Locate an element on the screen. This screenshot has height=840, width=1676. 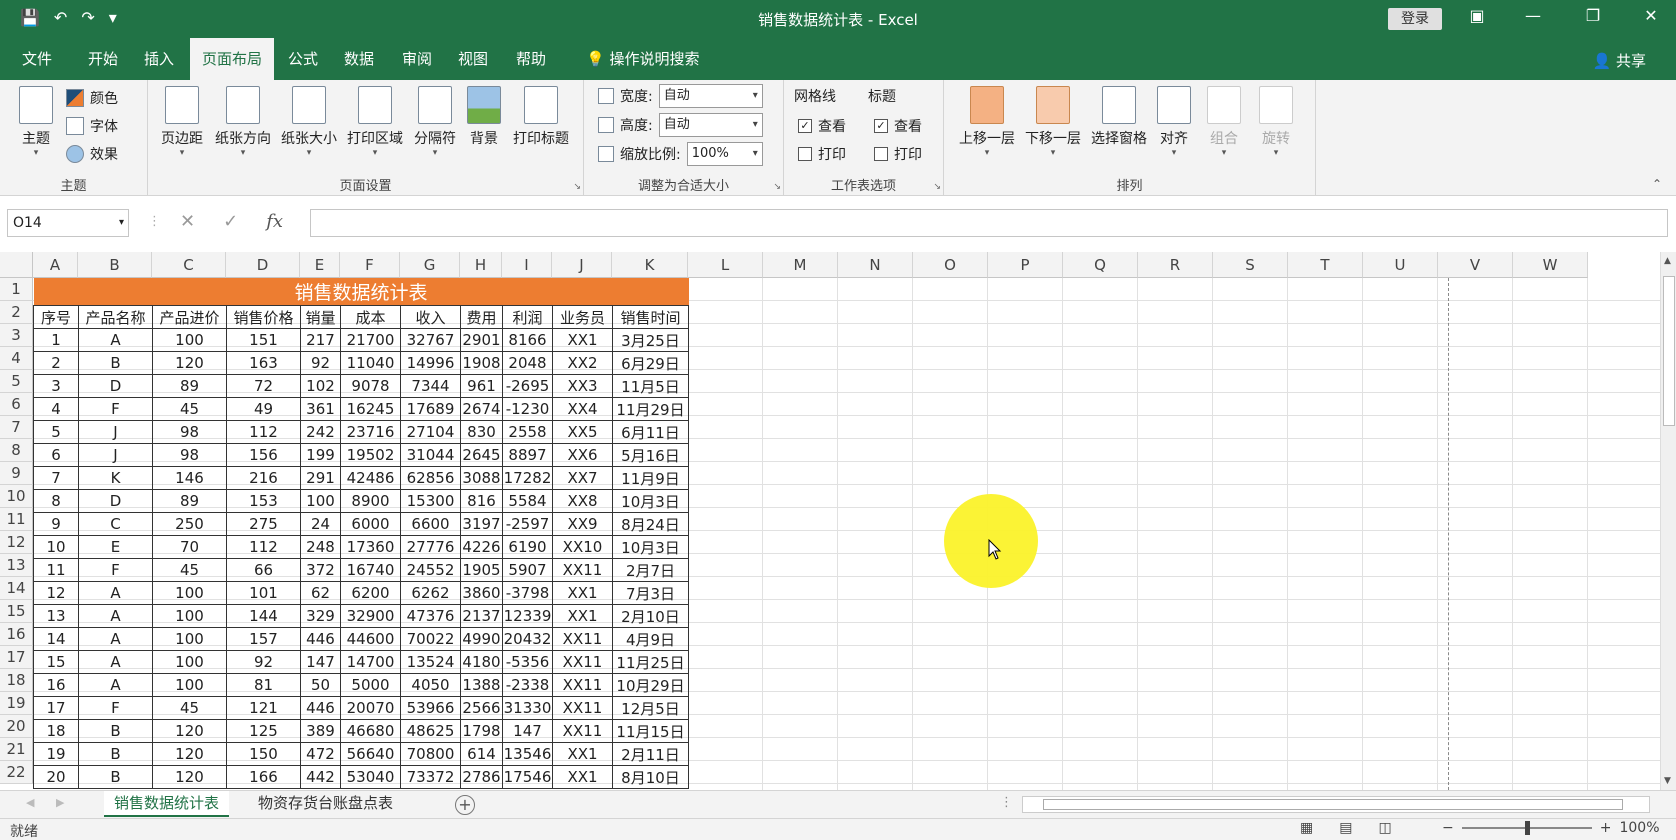
data-cell: 1908 is located at coordinates (481, 363).